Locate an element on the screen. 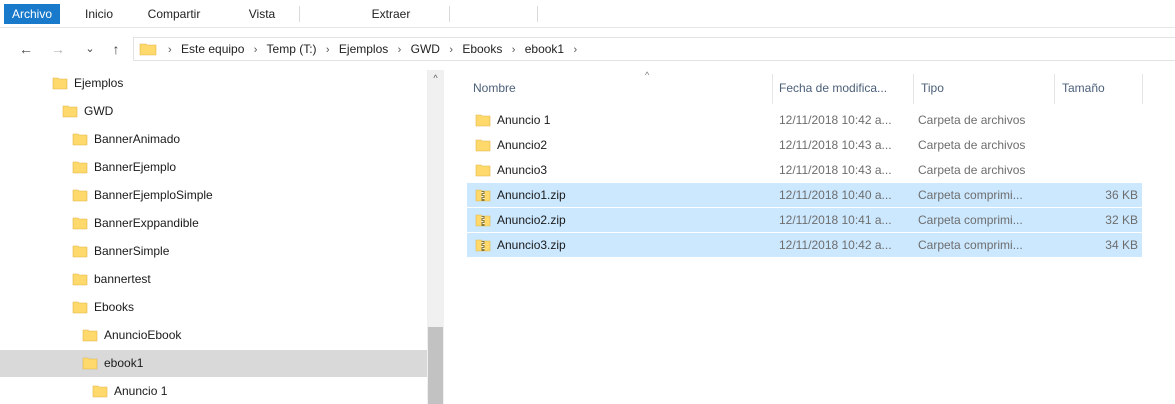 This screenshot has width=1175, height=404. up-button: ↑ is located at coordinates (116, 49).